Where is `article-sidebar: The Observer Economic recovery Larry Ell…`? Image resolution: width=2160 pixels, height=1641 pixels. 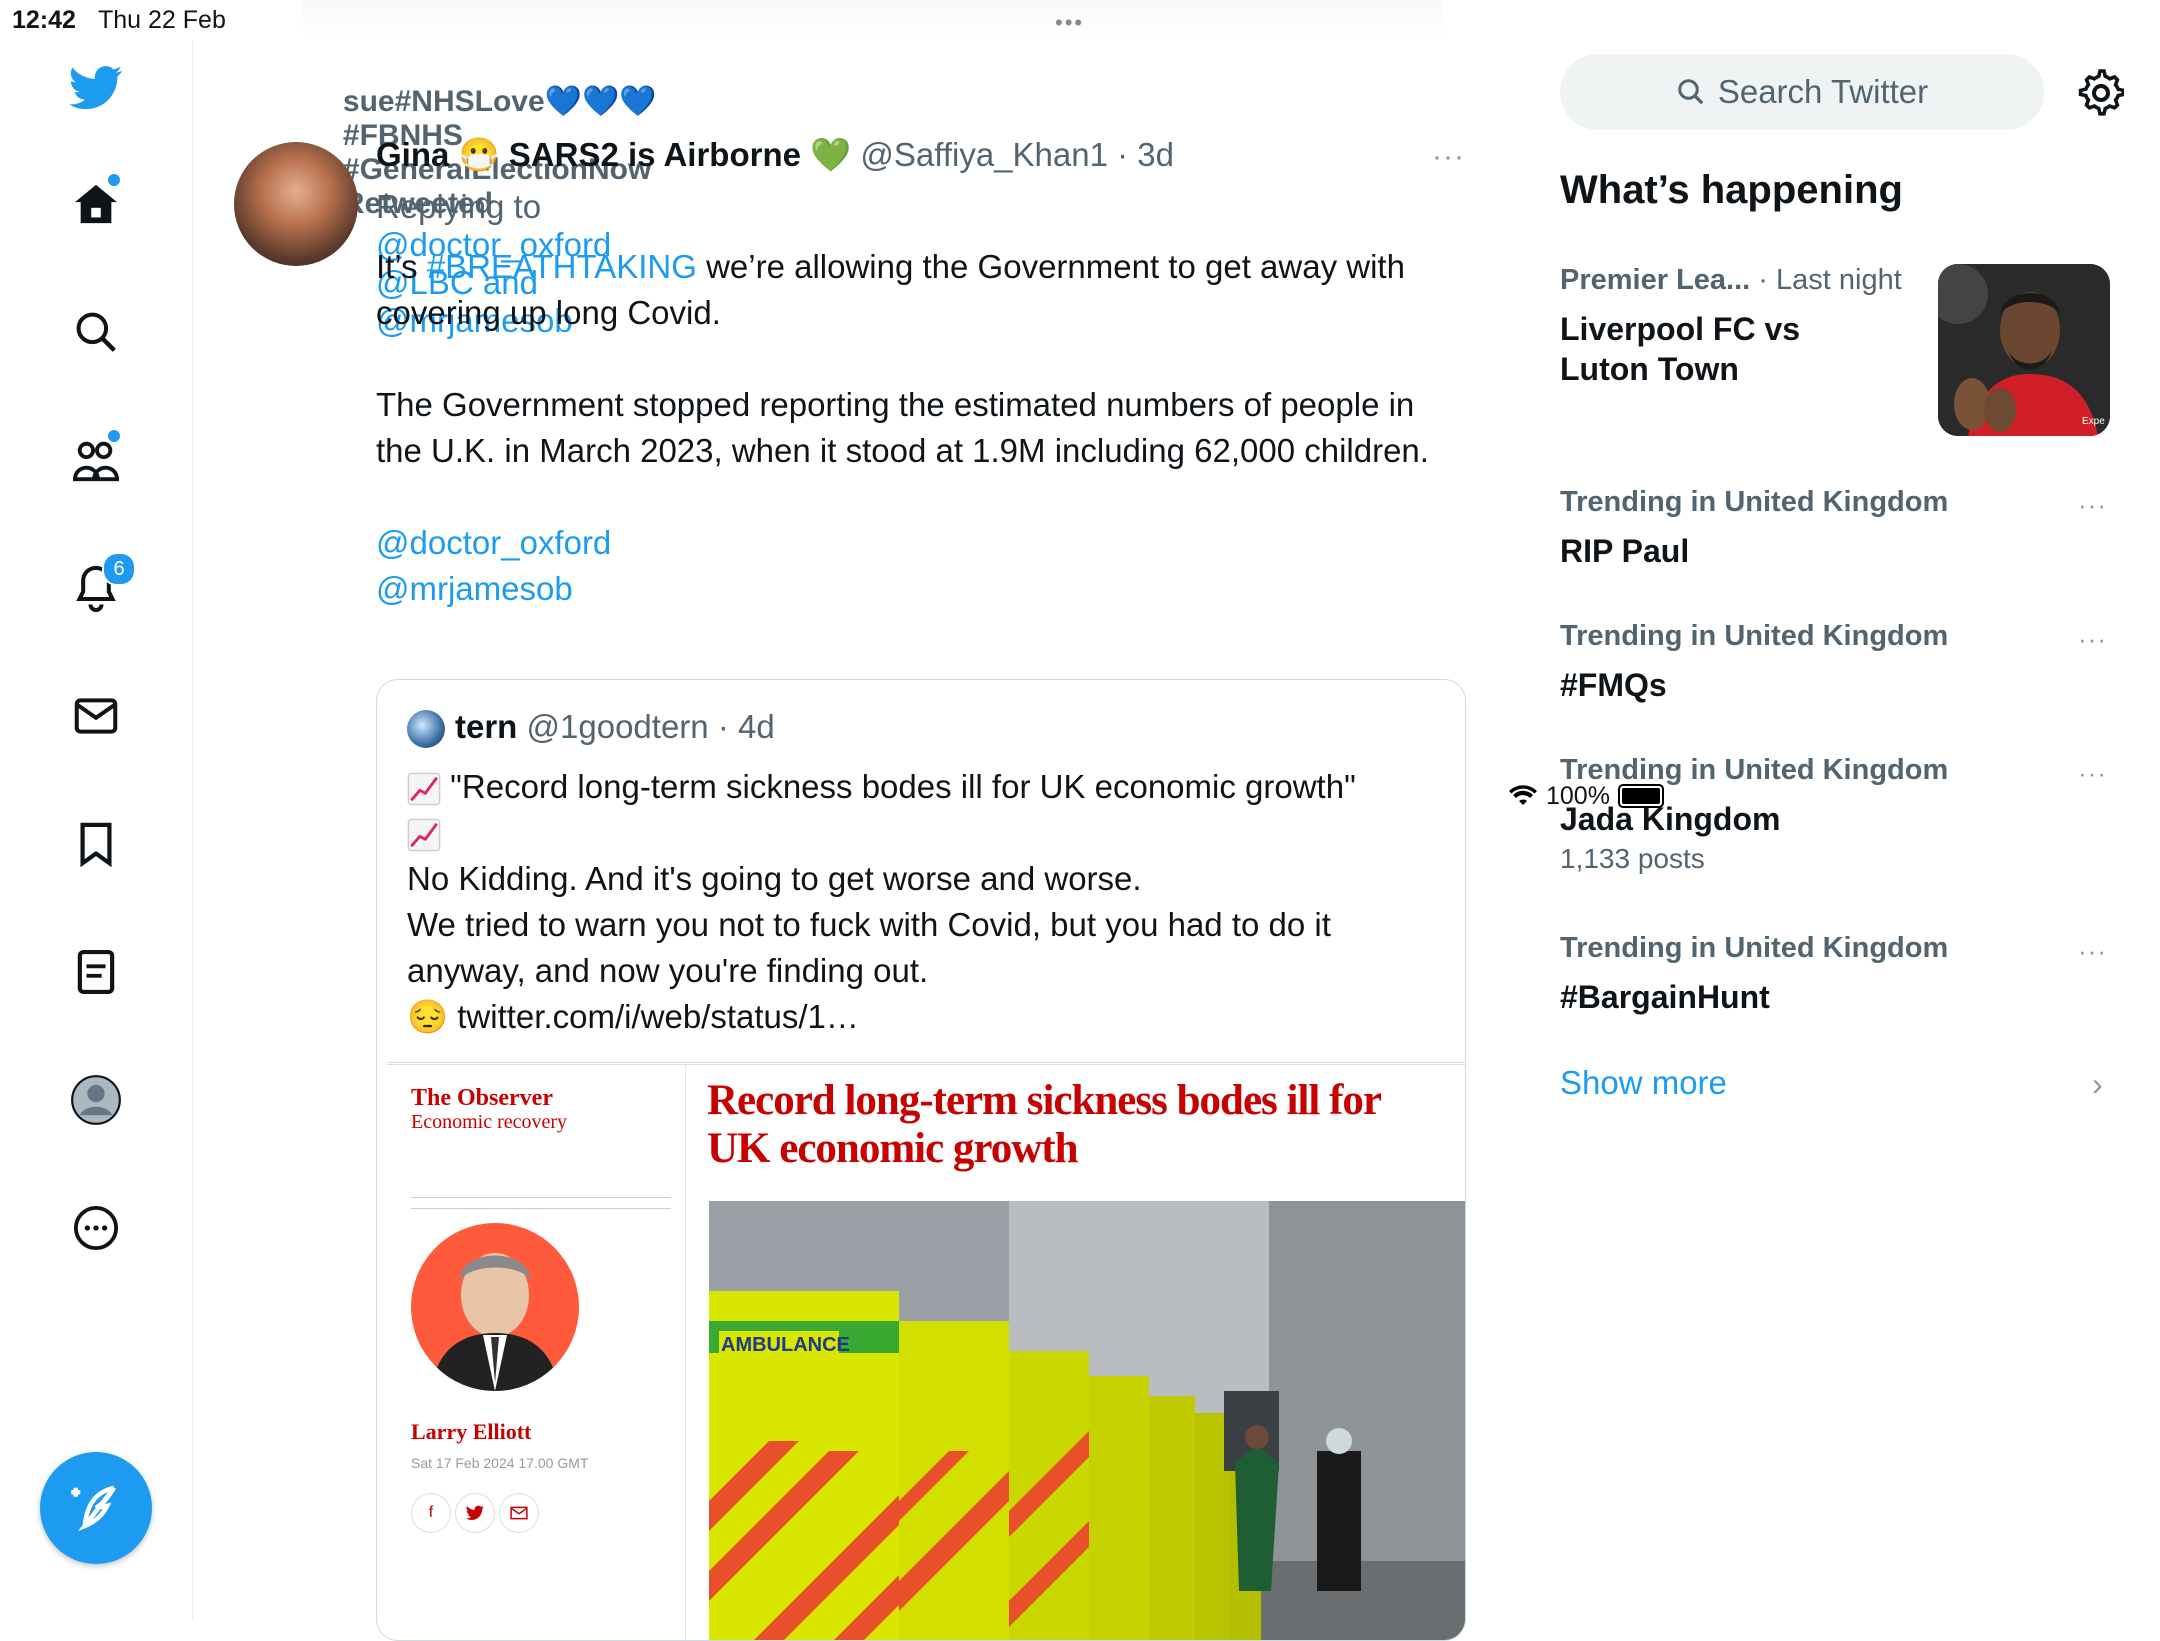
article-sidebar: The Observer Economic recovery Larry Ell… is located at coordinates (536, 1352).